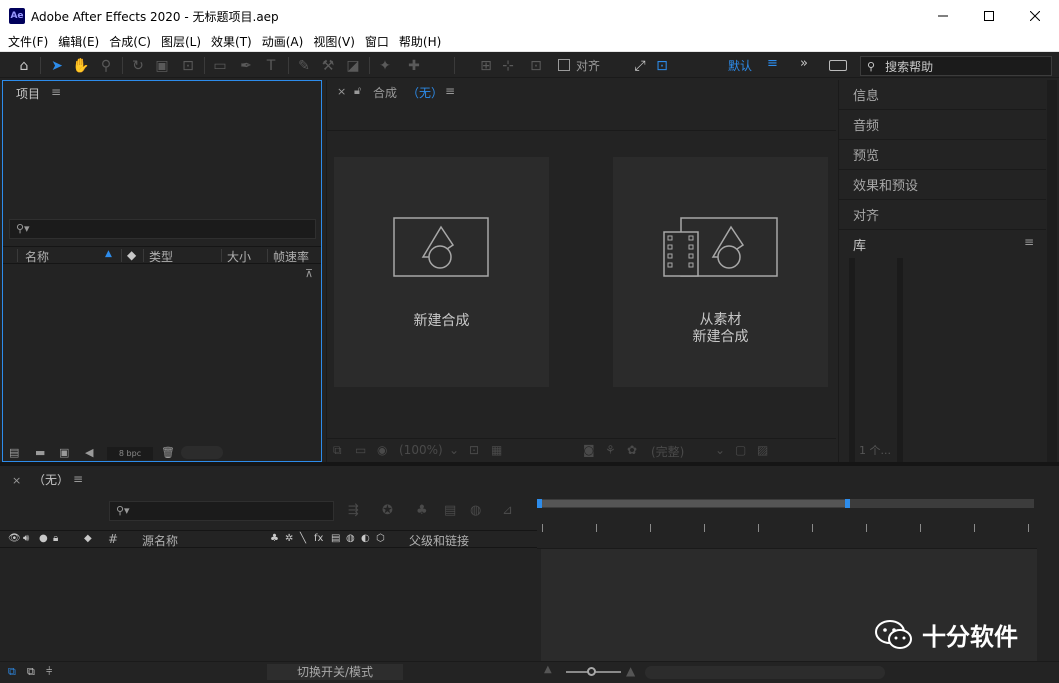  What do you see at coordinates (161, 256) in the screenshot?
I see `column-type: 类型` at bounding box center [161, 256].